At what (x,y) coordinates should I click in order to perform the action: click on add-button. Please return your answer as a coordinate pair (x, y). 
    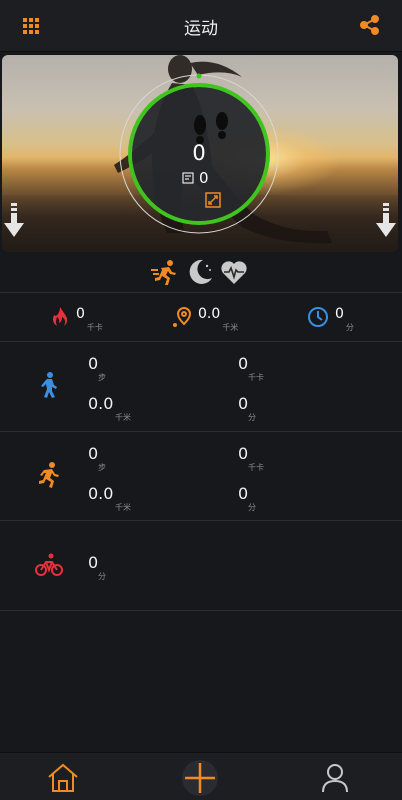
    Looking at the image, I should click on (200, 778).